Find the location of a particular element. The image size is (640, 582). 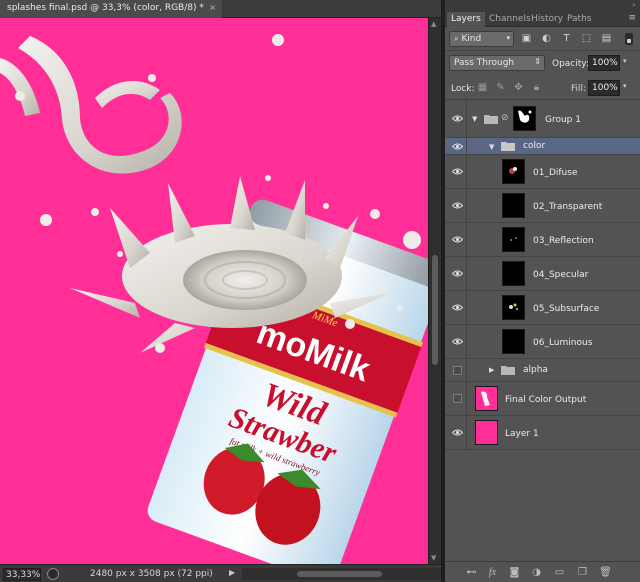

fill-field: 100% is located at coordinates (604, 88).